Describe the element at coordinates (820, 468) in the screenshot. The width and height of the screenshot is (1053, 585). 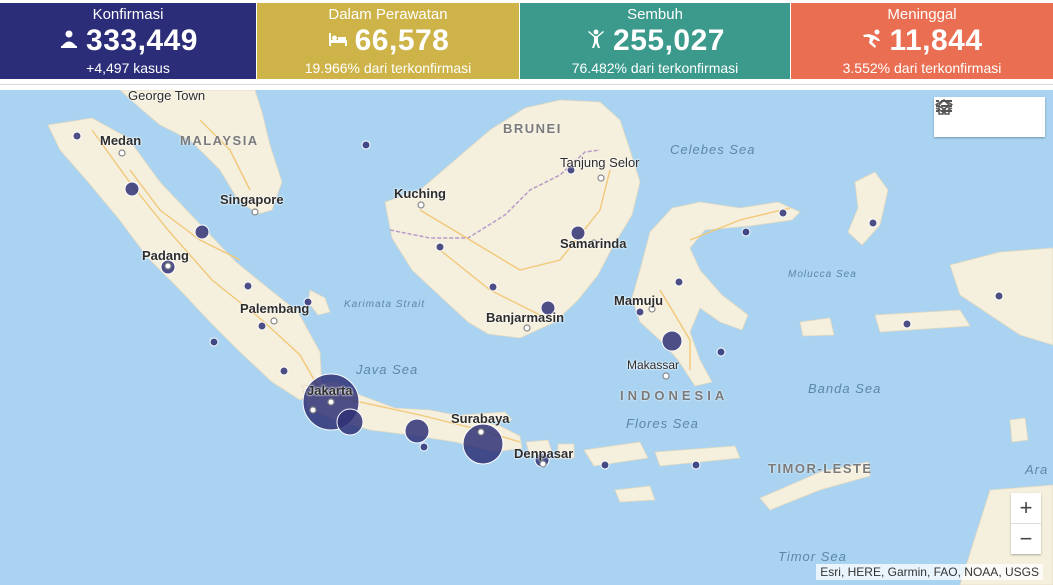
I see `country-label: TIMOR-LESTE` at that location.